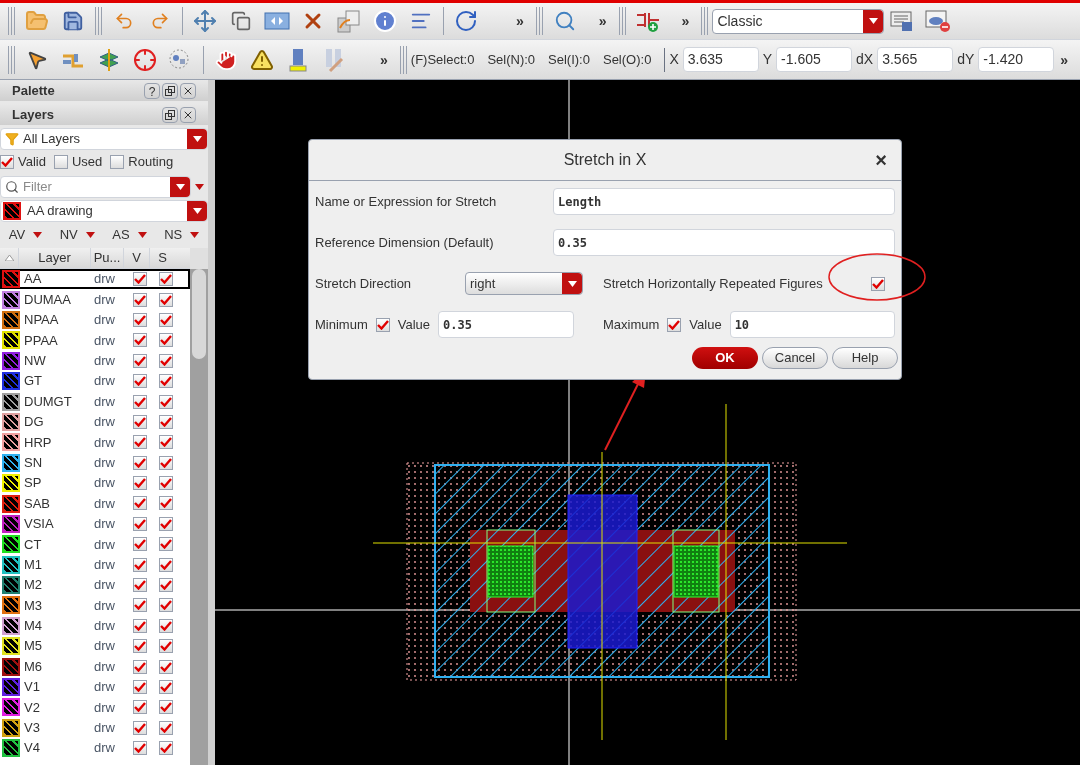 Image resolution: width=1080 pixels, height=765 pixels. What do you see at coordinates (95, 320) in the screenshot?
I see `layer-row: NPAA drw` at bounding box center [95, 320].